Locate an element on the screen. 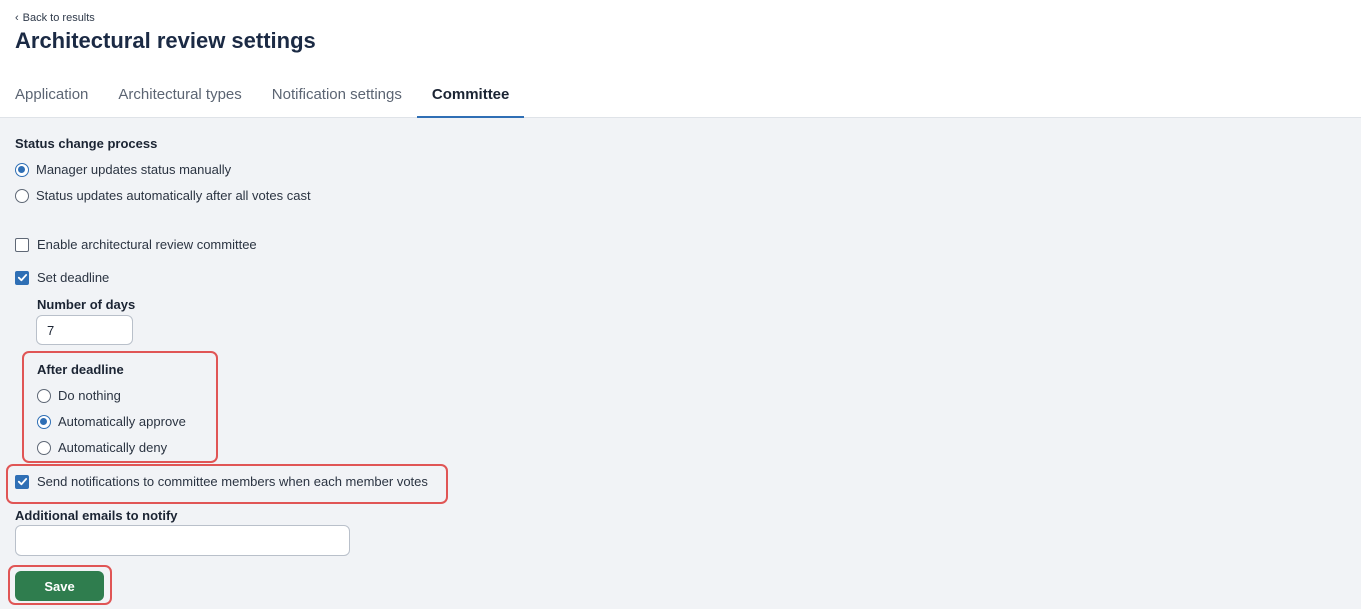 The image size is (1361, 609). page-title: Architectural review settings is located at coordinates (165, 40).